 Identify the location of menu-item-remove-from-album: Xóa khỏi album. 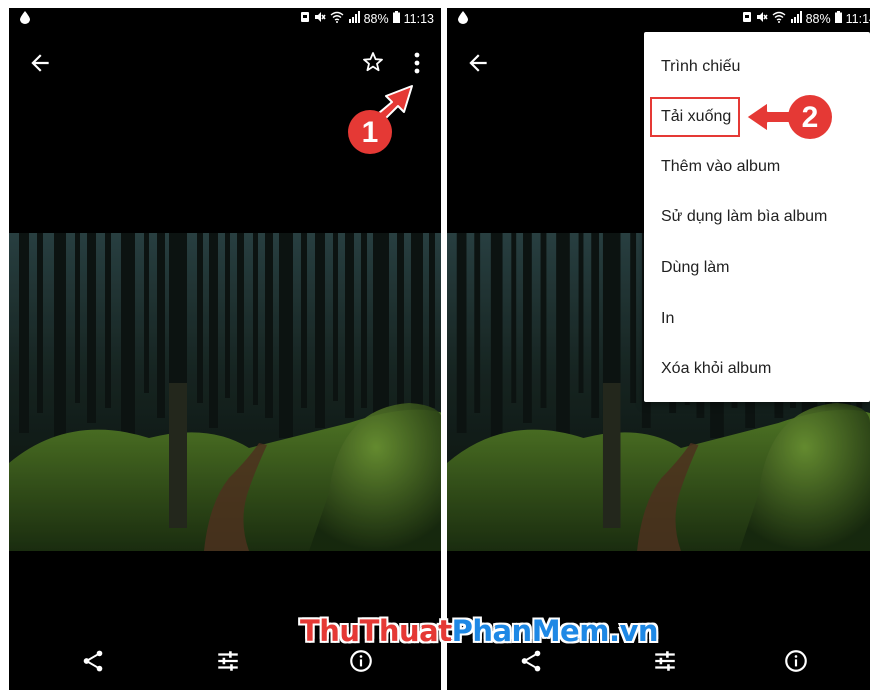
(716, 369).